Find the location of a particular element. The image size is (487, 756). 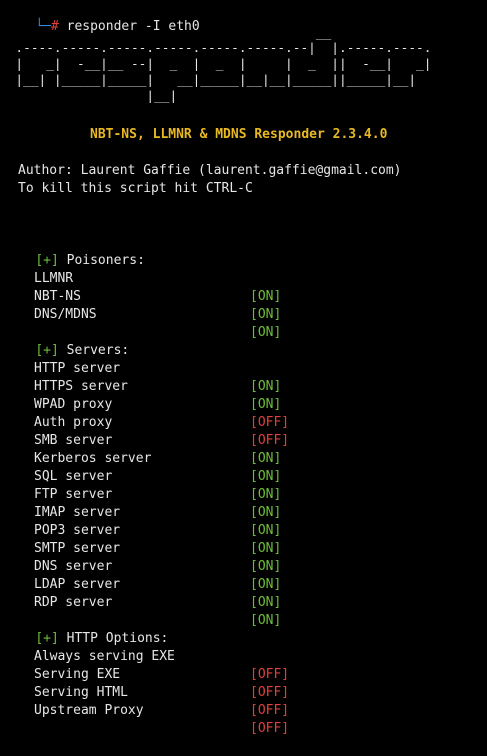

list-item: RDP server [ON] is located at coordinates (243, 602).